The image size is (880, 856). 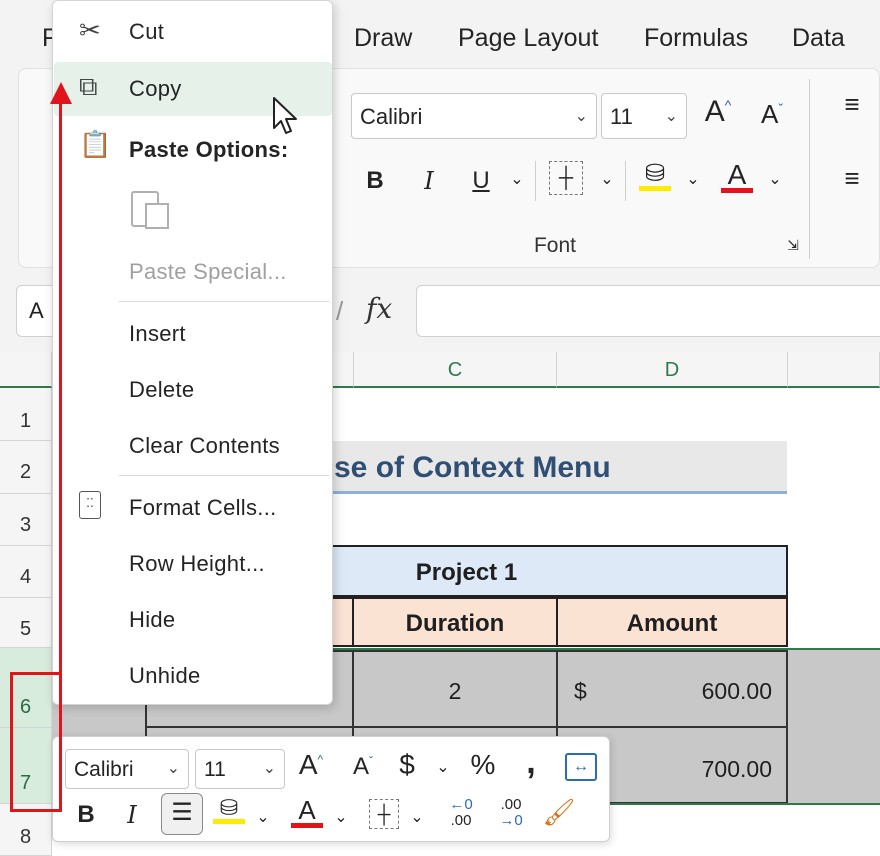 What do you see at coordinates (384, 814) in the screenshot?
I see `mini-borders-icon: ┼` at bounding box center [384, 814].